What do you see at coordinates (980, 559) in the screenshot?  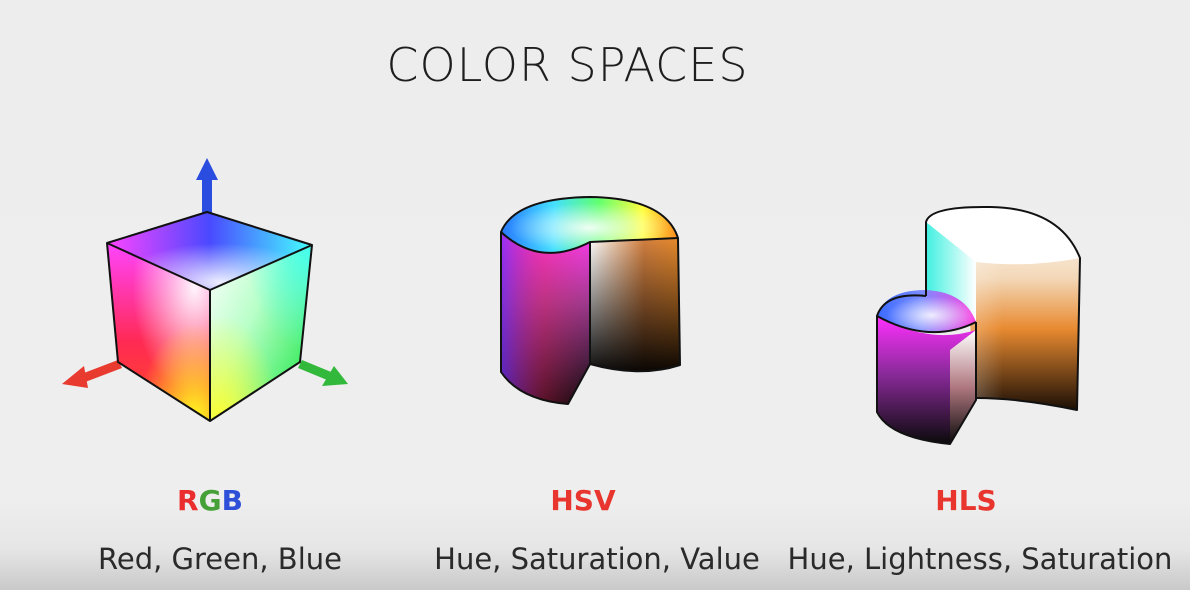 I see `hls-description: Hue, Lightness, Saturation` at bounding box center [980, 559].